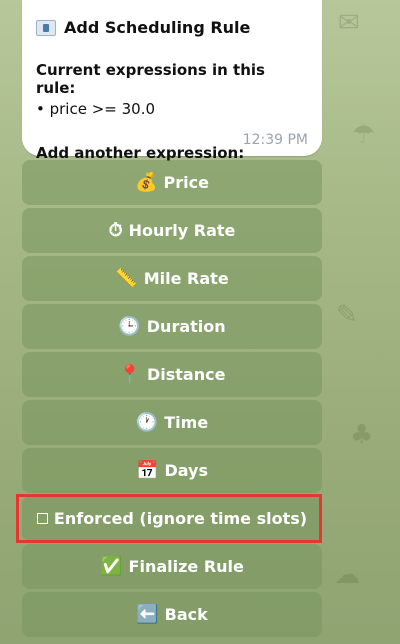 The width and height of the screenshot is (400, 644). I want to click on check-mark-icon: ✅, so click(111, 566).